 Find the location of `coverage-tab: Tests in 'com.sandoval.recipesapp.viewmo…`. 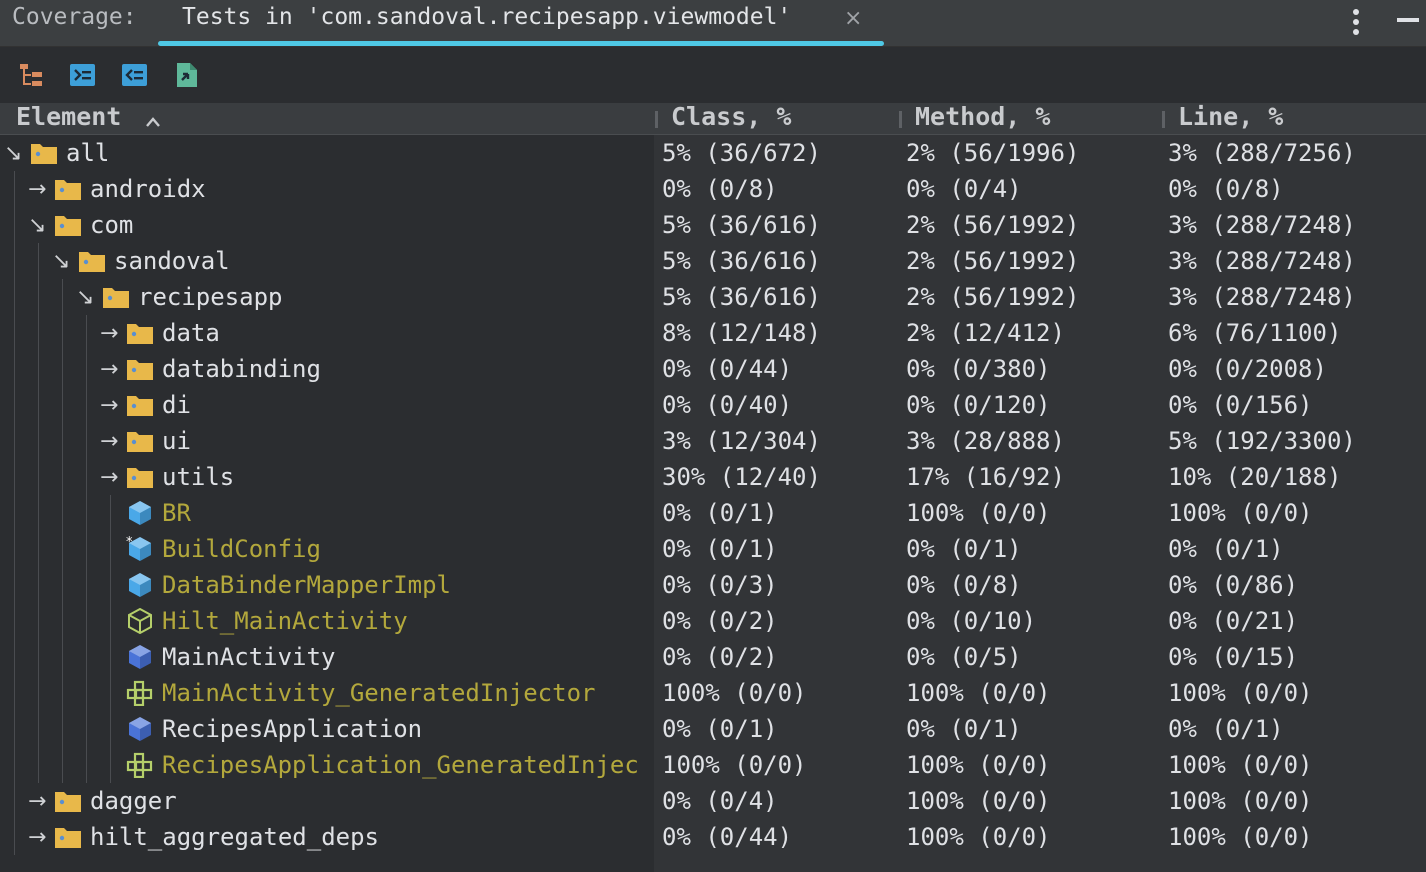

coverage-tab: Tests in 'com.sandoval.recipesapp.viewmo… is located at coordinates (521, 23).